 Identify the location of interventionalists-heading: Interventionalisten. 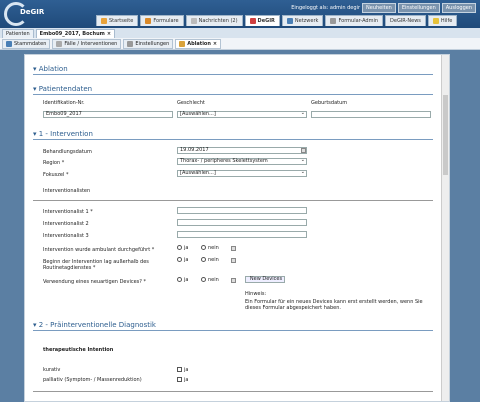
(67, 191).